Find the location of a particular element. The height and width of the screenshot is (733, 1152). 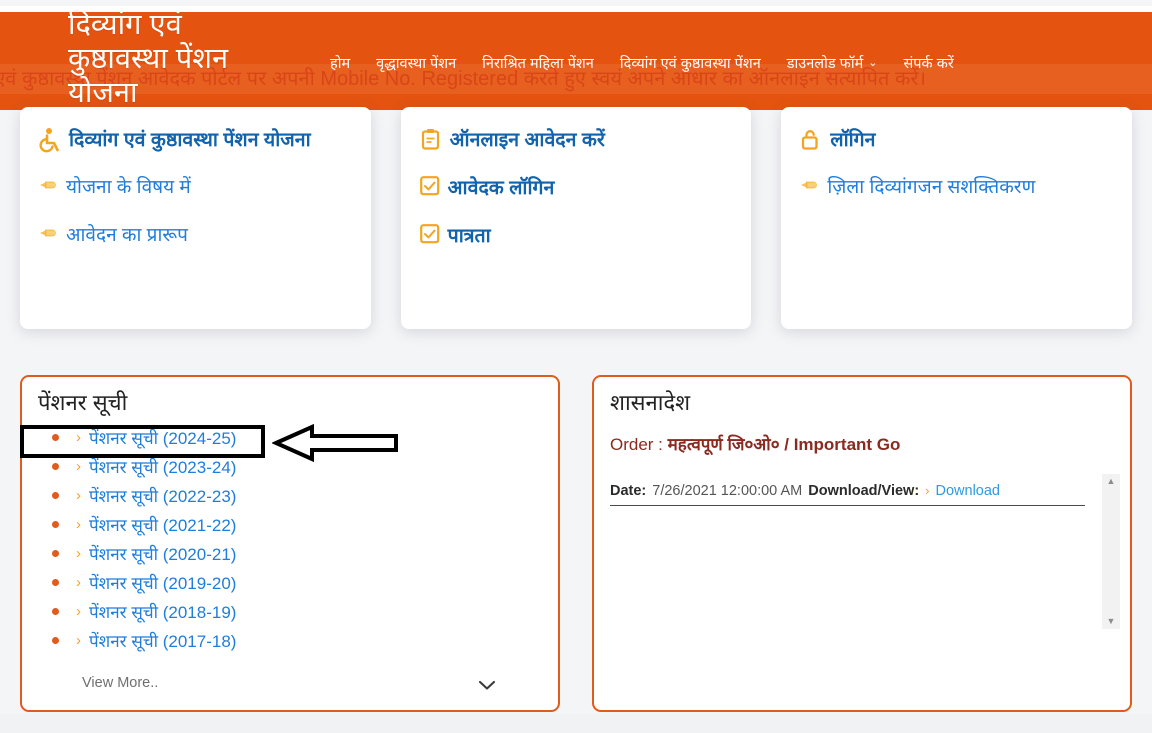

nav-label: डाउनलोड फॉर्म is located at coordinates (825, 64).